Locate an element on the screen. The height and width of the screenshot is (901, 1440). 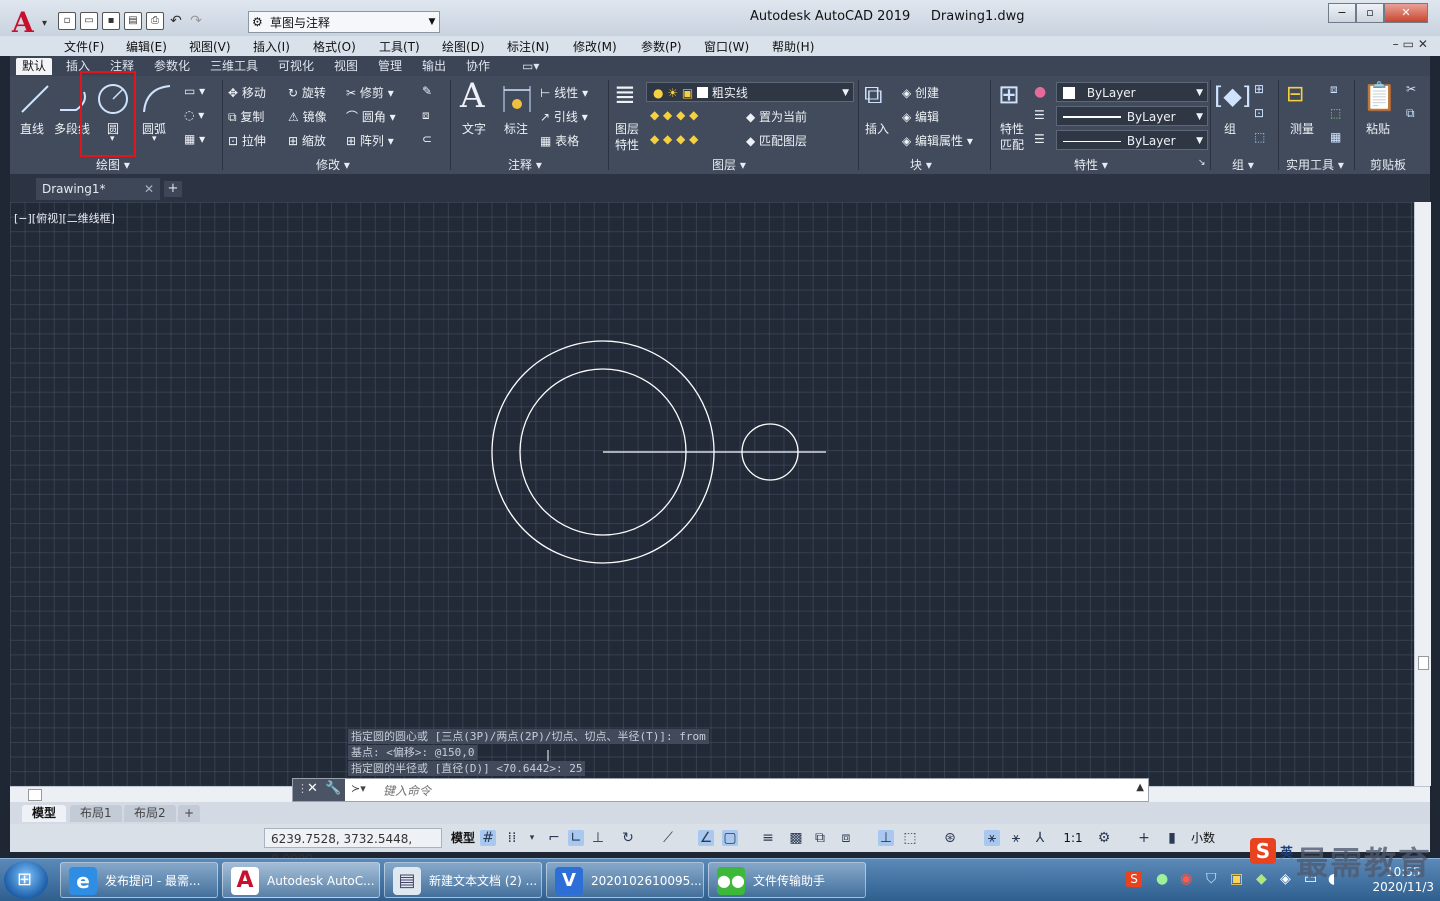
lineweight-toggle-icon: ≡ is located at coordinates (768, 838).